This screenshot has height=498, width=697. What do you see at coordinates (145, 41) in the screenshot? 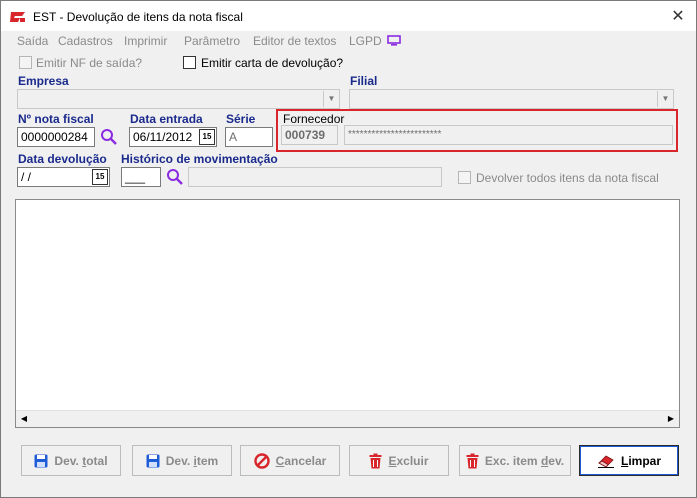
I see `menu-item-imprimir: Imprimir` at bounding box center [145, 41].